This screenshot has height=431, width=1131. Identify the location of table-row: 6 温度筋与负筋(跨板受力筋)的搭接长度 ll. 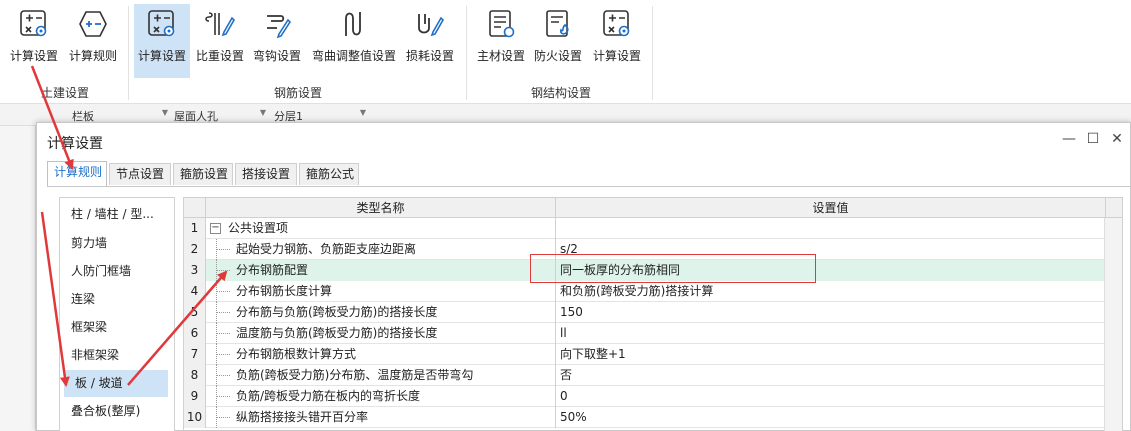
(653, 333).